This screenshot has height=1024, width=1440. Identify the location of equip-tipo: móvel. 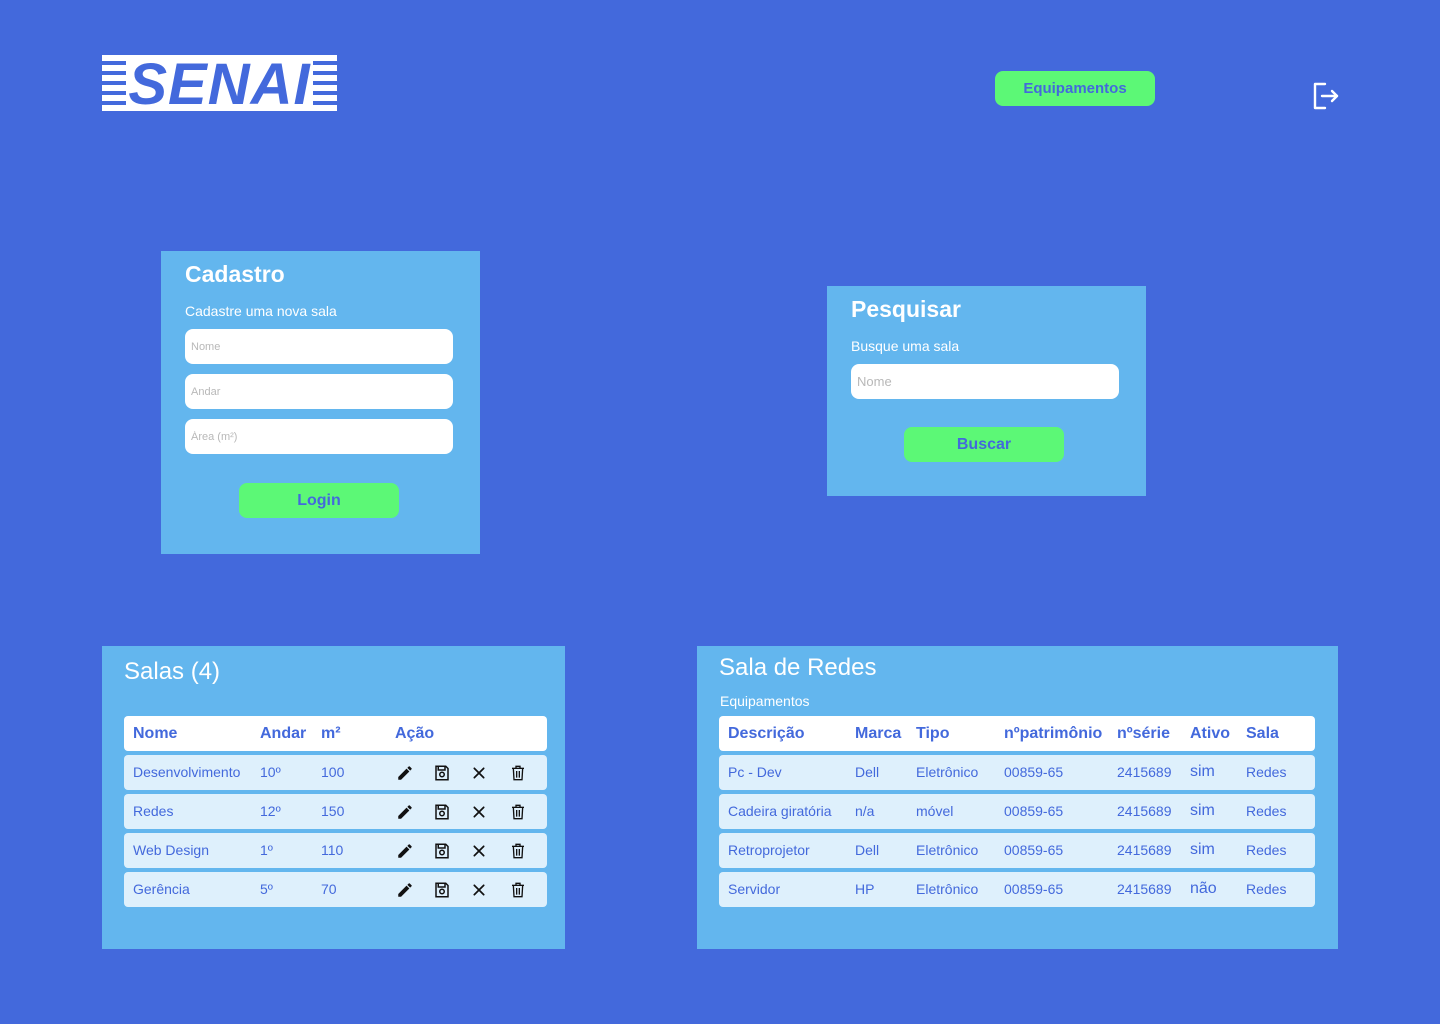
(935, 811).